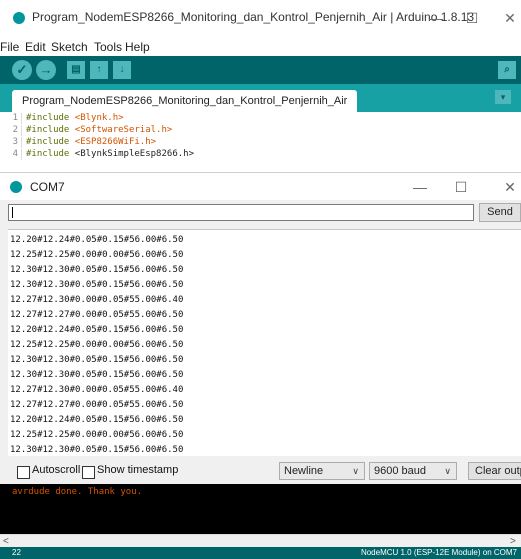 The height and width of the screenshot is (559, 521). Describe the element at coordinates (12, 212) in the screenshot. I see `text-caret` at that location.